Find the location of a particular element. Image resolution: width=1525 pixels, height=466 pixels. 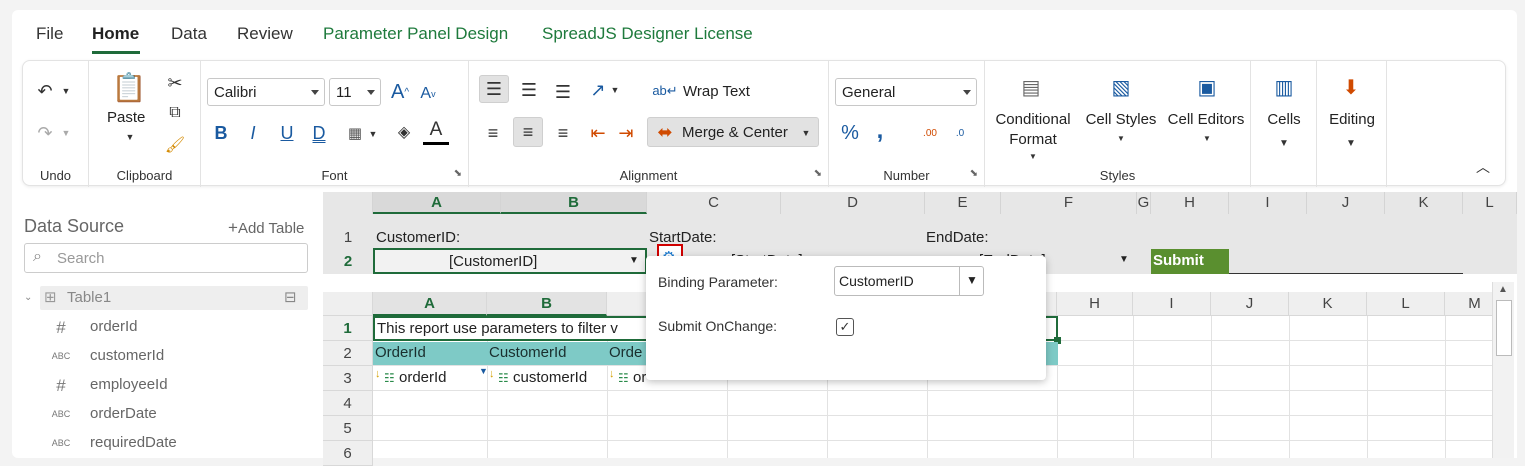

paste-dropdown-icon: ▼ is located at coordinates (130, 137).